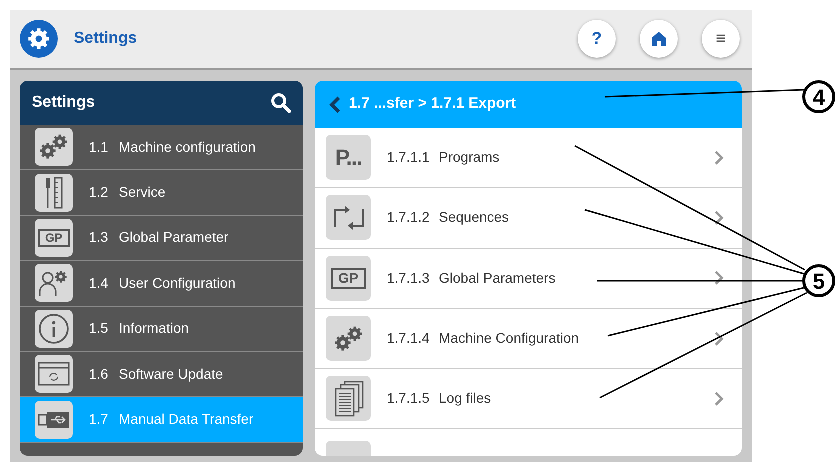 The height and width of the screenshot is (462, 835). Describe the element at coordinates (528, 104) in the screenshot. I see `breadcrumb-header: 1.7 ...sfer > 1.7.1 Export` at that location.